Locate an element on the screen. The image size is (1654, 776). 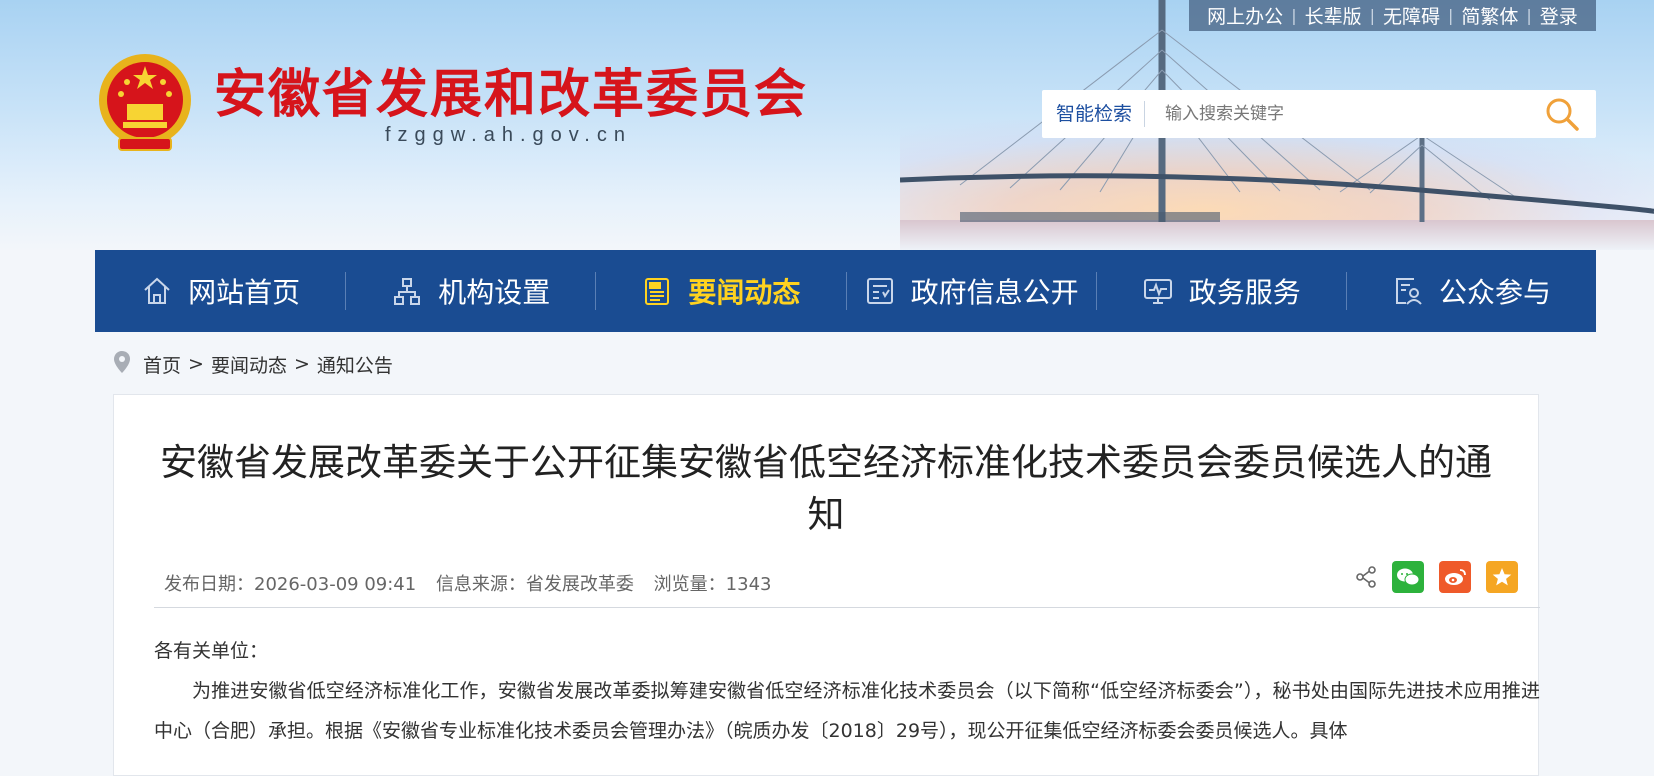
wechat-icon is located at coordinates (1408, 577).